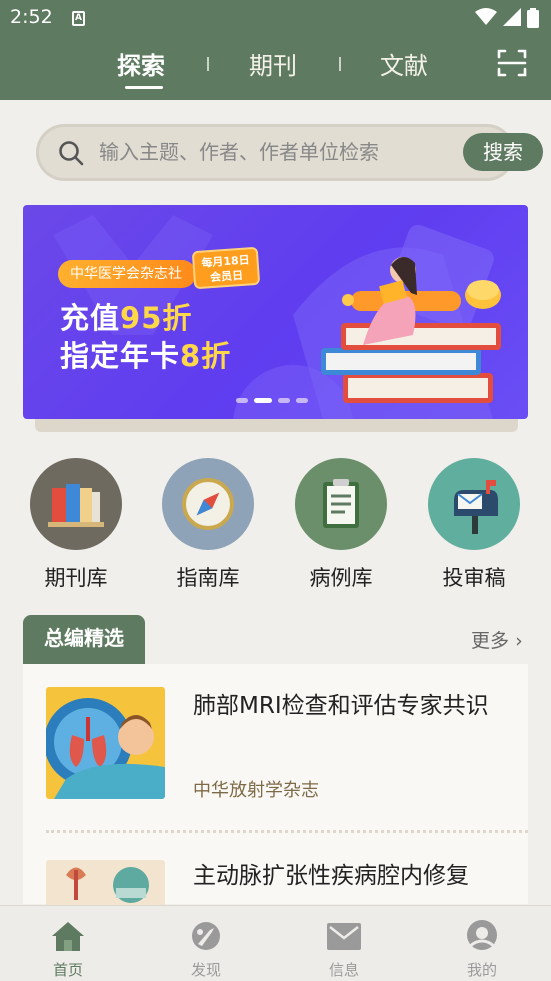  I want to click on section-title: 总编精选, so click(84, 639).